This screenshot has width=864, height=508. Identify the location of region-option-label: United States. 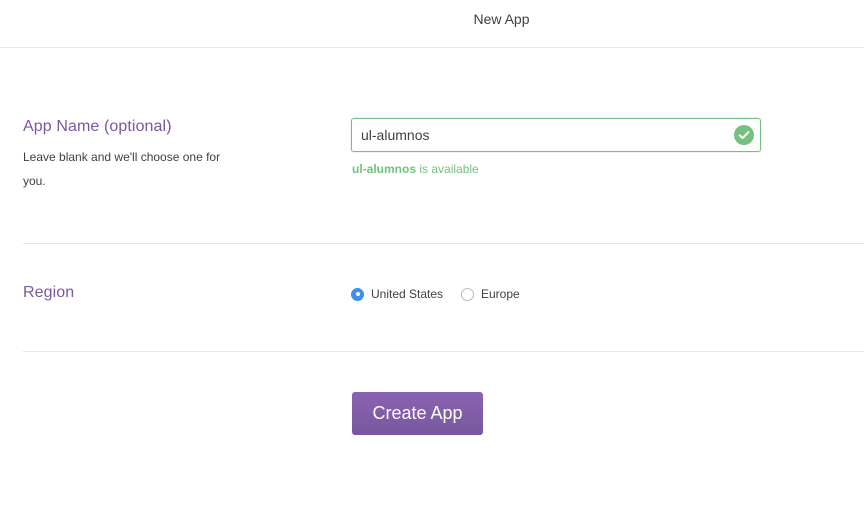
(407, 294).